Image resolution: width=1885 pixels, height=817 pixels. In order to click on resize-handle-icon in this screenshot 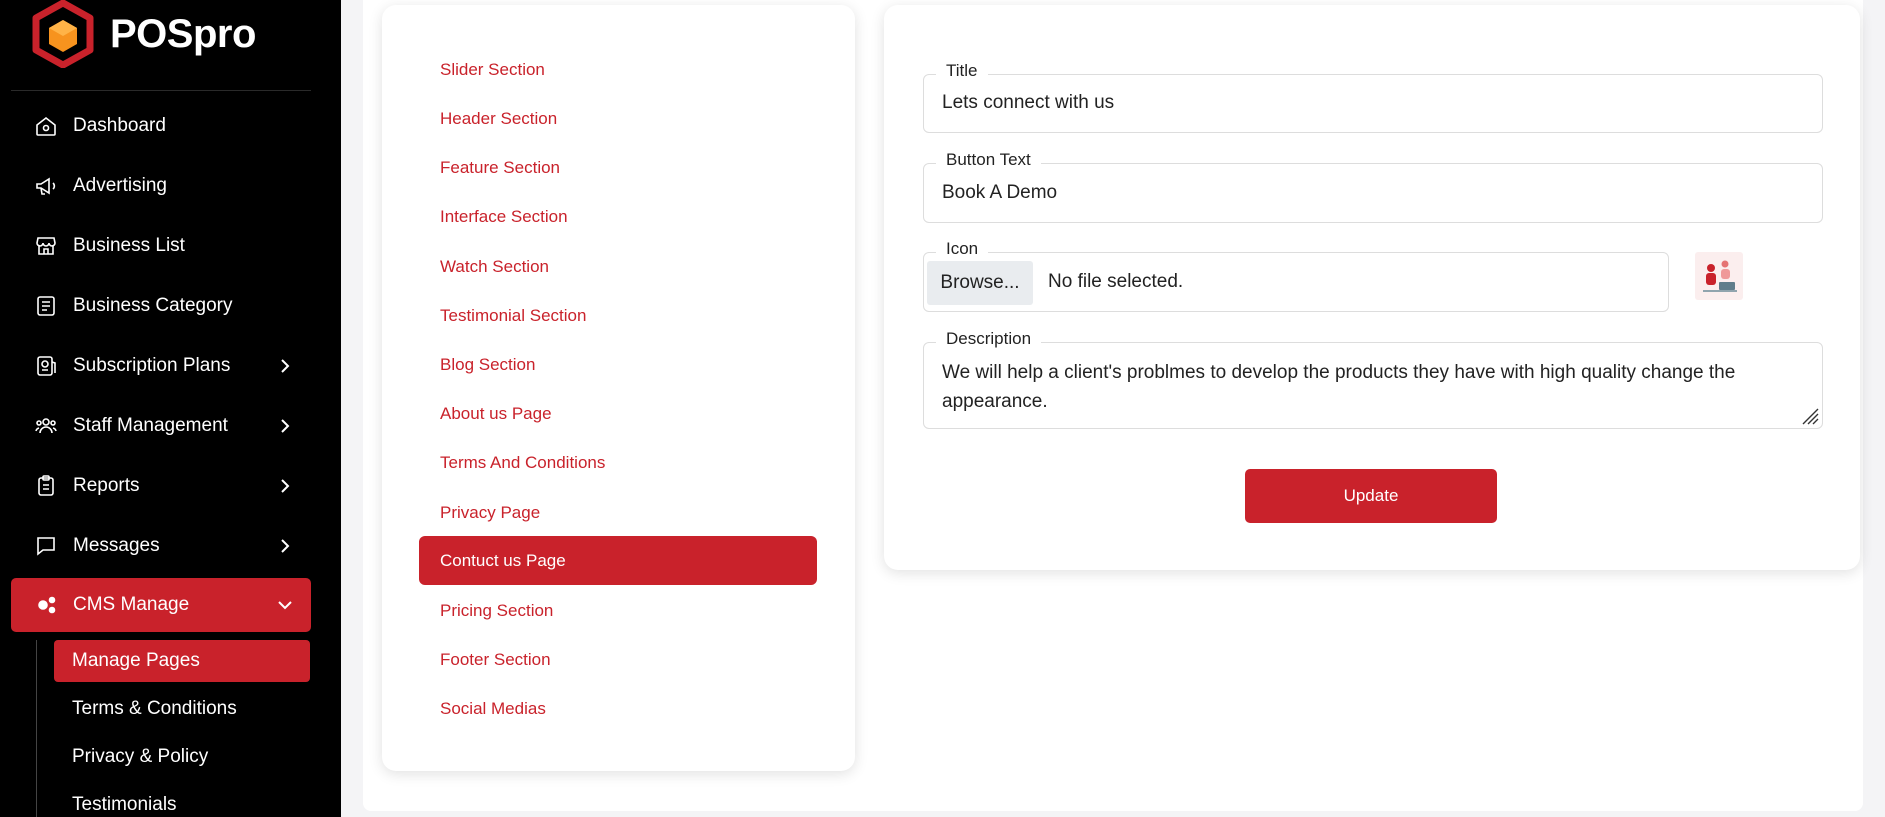, I will do `click(1809, 415)`.